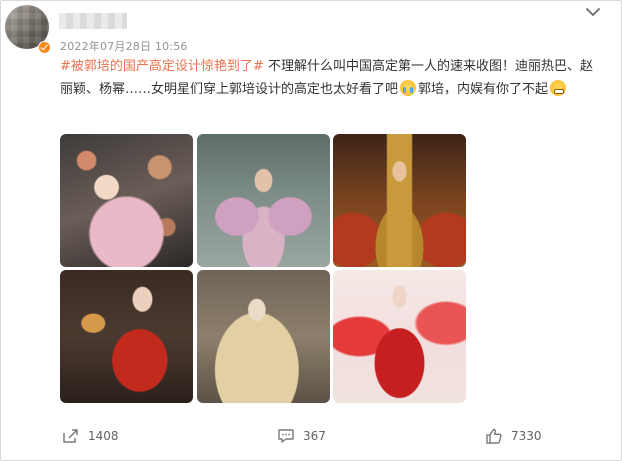  I want to click on comment-icon, so click(286, 436).